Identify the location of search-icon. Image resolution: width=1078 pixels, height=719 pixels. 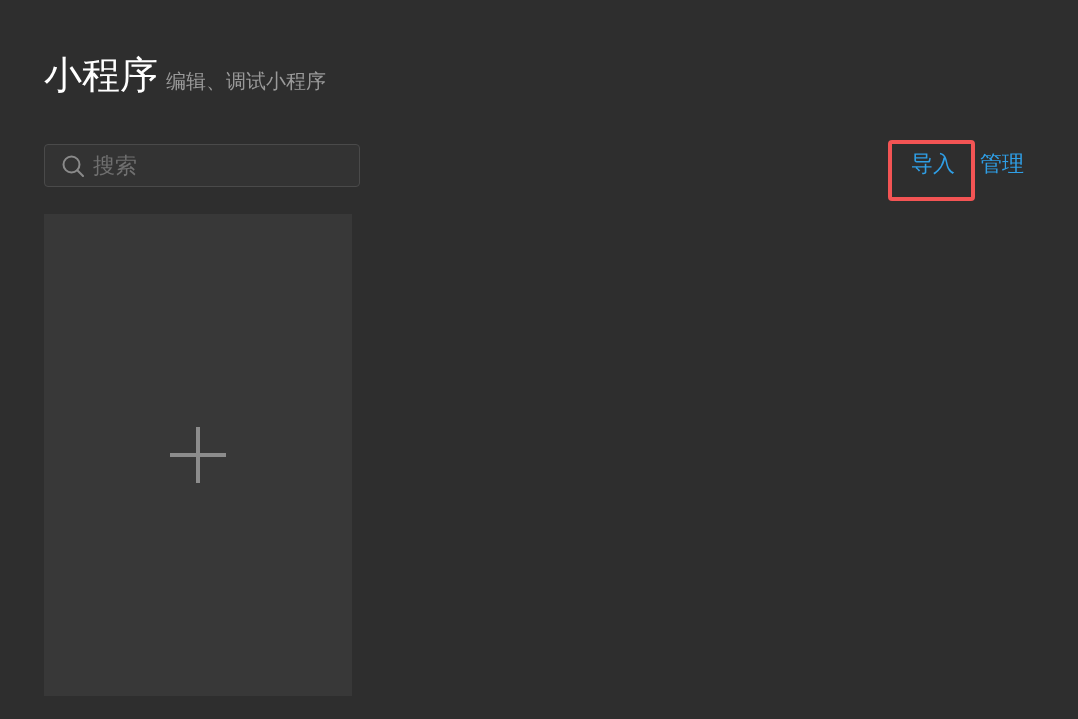
(73, 166).